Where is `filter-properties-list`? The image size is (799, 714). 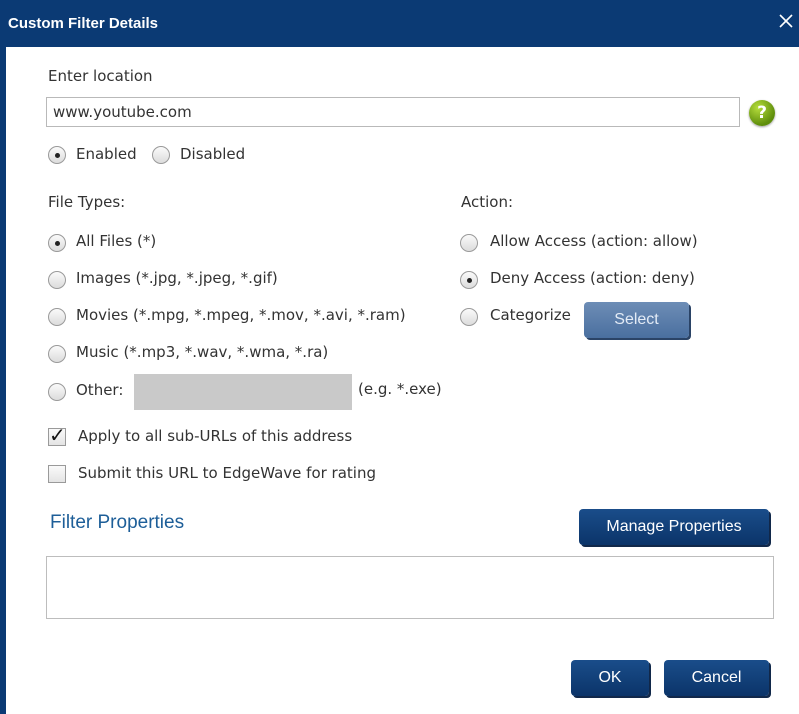 filter-properties-list is located at coordinates (410, 587).